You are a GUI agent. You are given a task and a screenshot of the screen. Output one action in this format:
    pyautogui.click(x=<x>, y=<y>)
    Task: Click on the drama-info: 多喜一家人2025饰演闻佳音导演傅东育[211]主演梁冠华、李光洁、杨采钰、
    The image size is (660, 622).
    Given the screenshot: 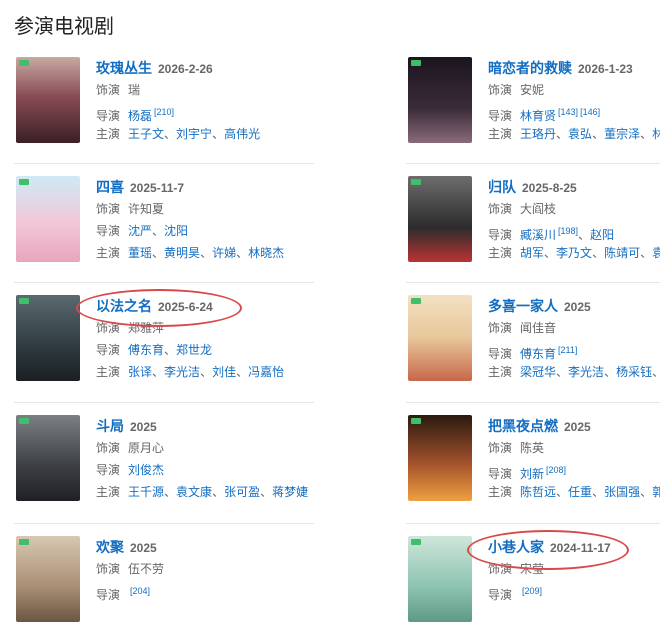 What is the action you would take?
    pyautogui.click(x=574, y=339)
    